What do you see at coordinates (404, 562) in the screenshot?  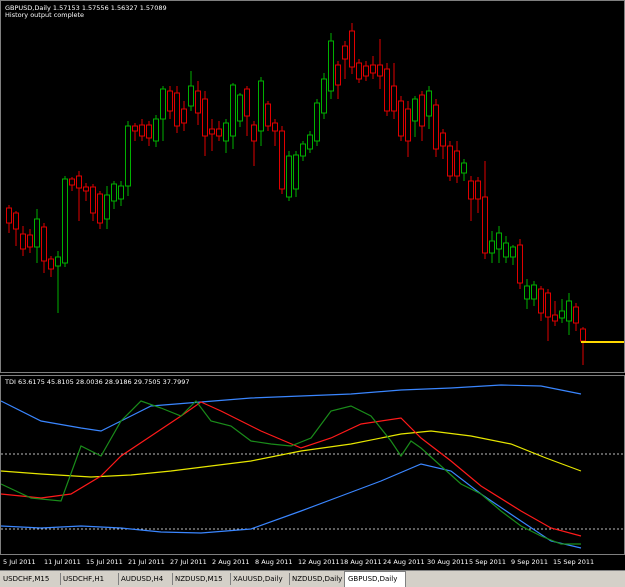 I see `time-tick-label: 24 Aug 2011` at bounding box center [404, 562].